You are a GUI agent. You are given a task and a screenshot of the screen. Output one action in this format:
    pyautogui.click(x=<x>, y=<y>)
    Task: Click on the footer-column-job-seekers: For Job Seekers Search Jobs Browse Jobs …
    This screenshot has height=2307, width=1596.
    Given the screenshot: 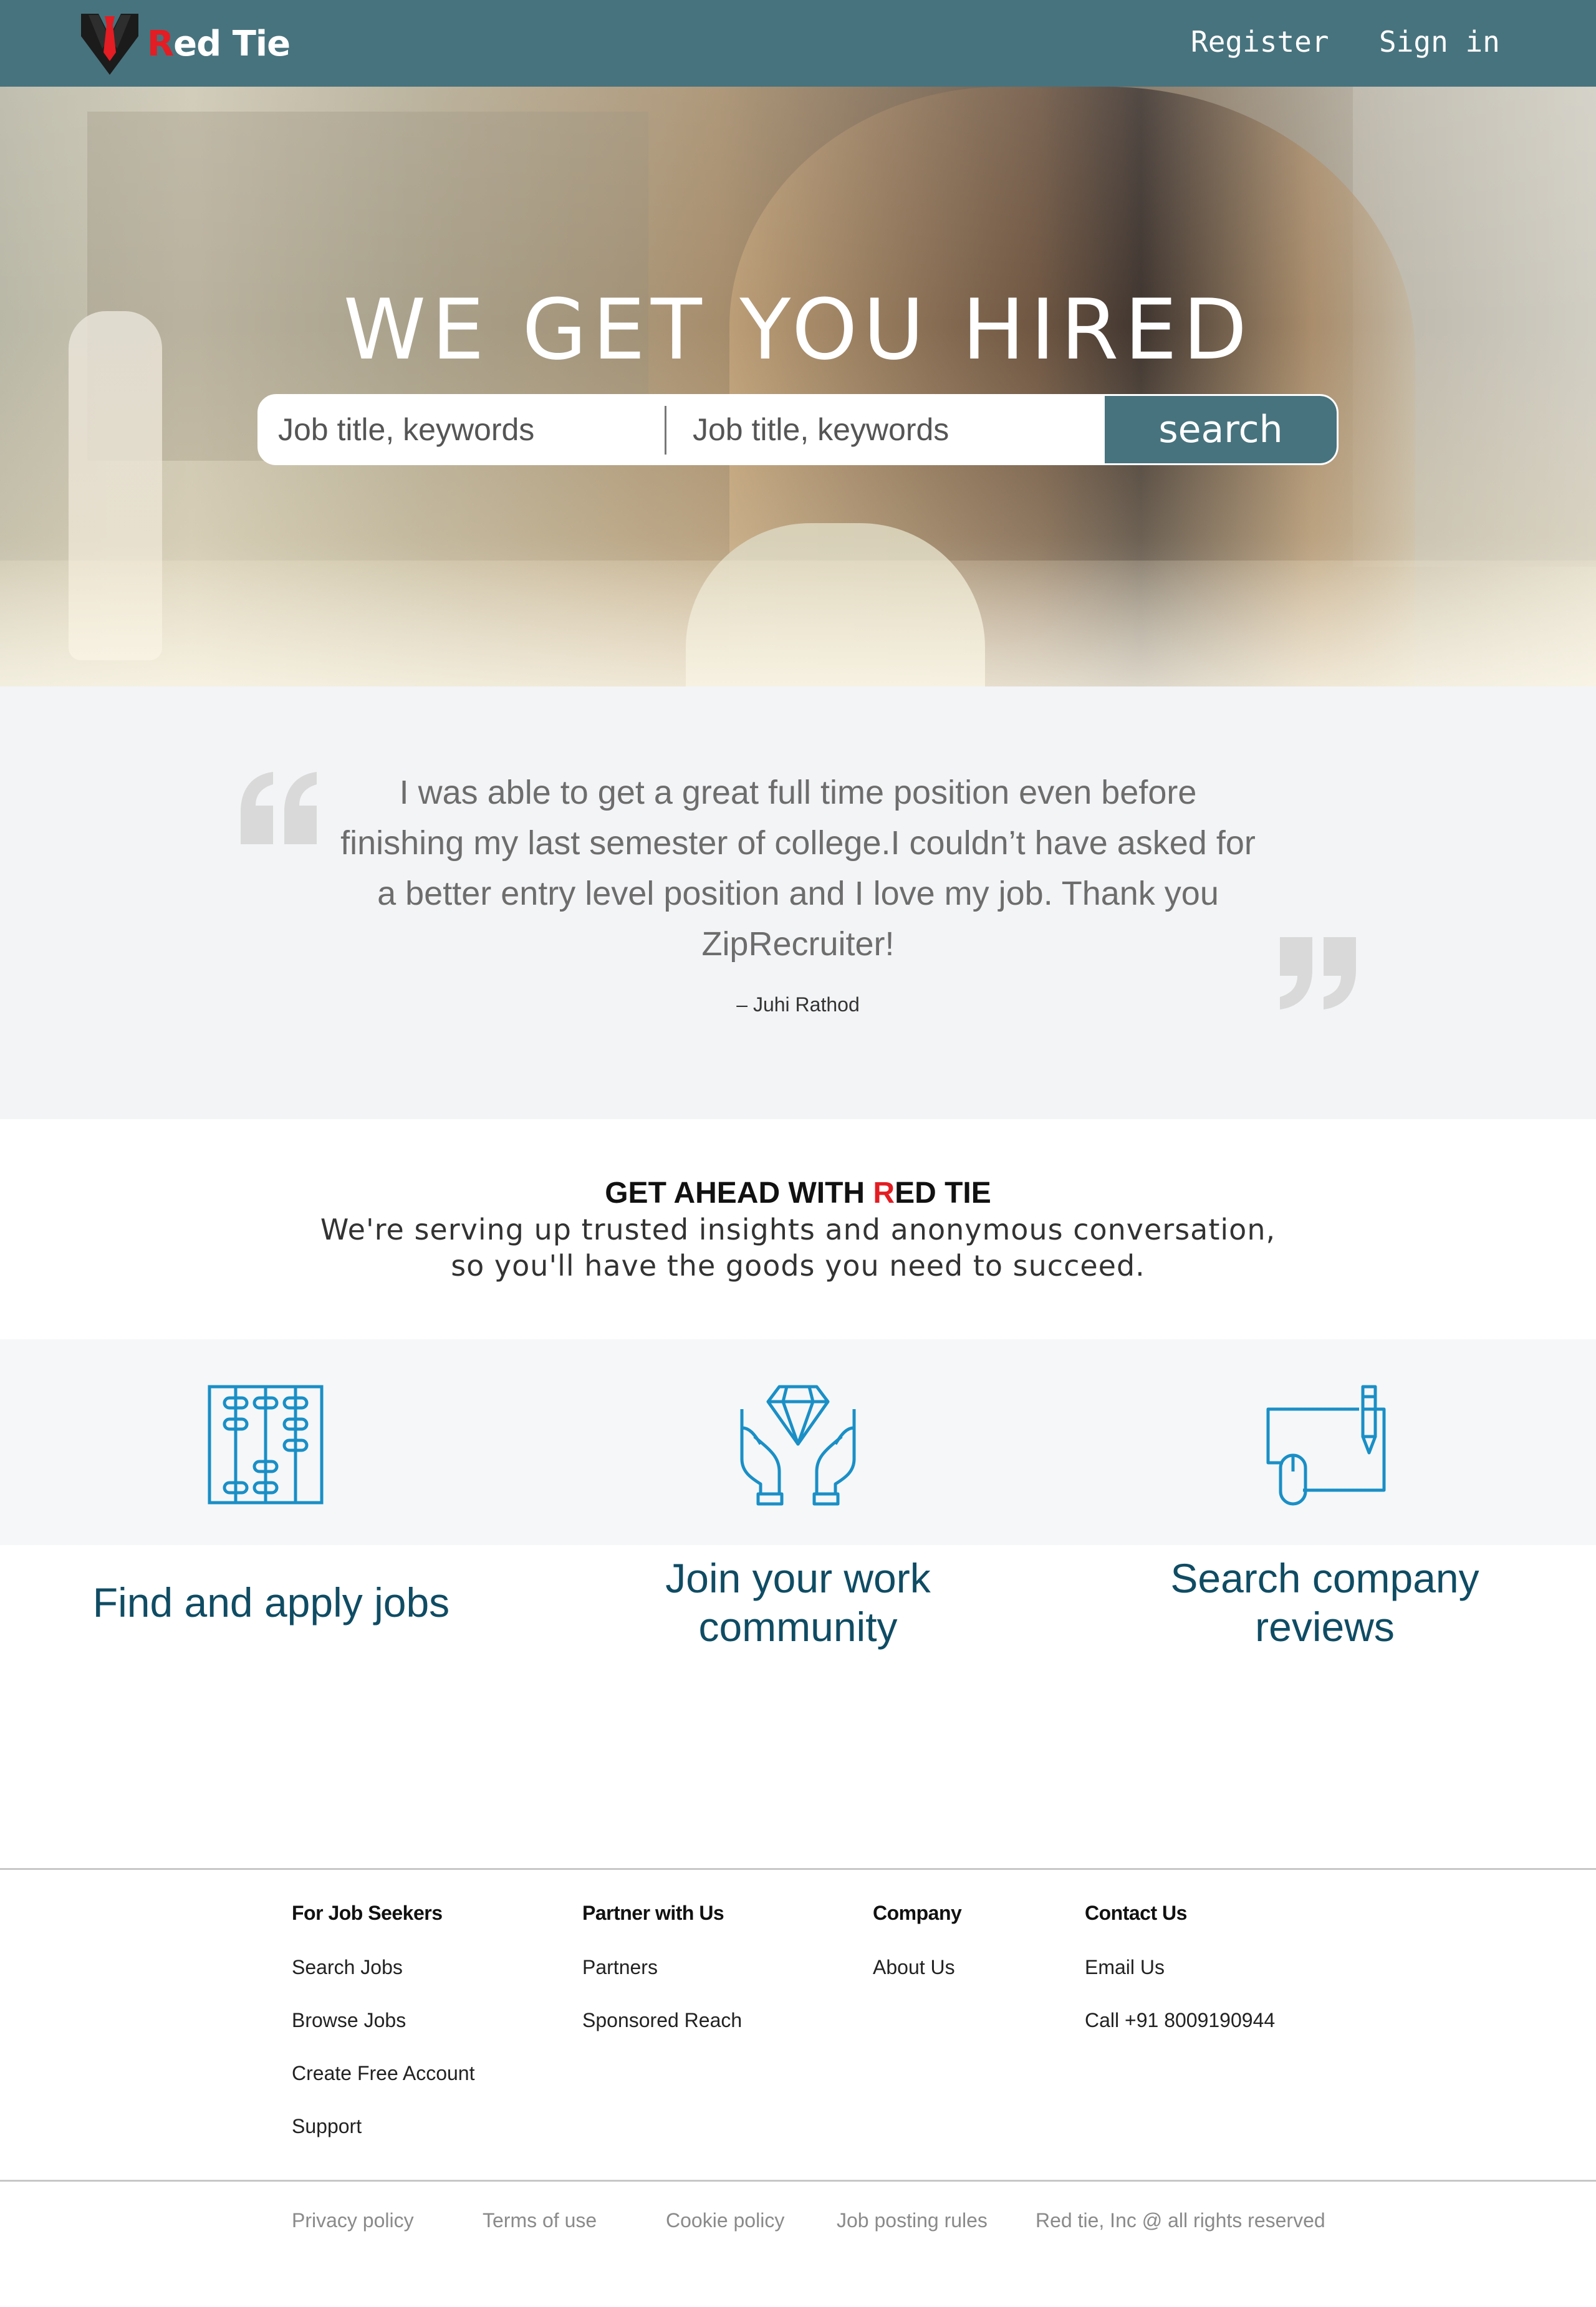 What is the action you would take?
    pyautogui.click(x=383, y=2035)
    